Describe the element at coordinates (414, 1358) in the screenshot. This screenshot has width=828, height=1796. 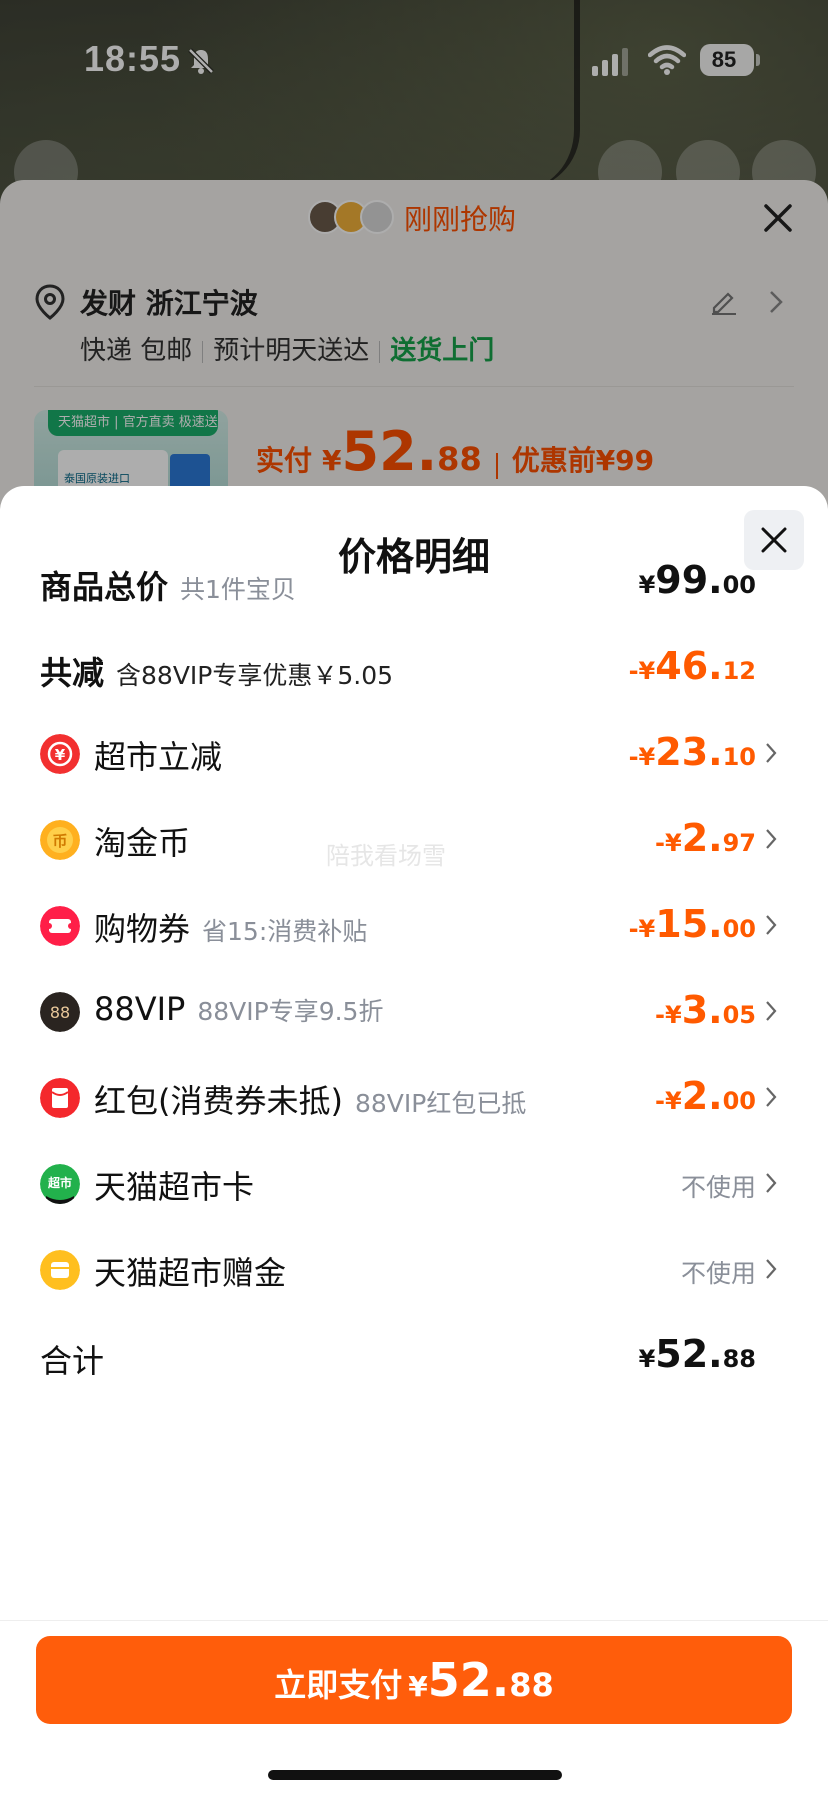
I see `row-sum-total: 合计 ¥52.88` at that location.